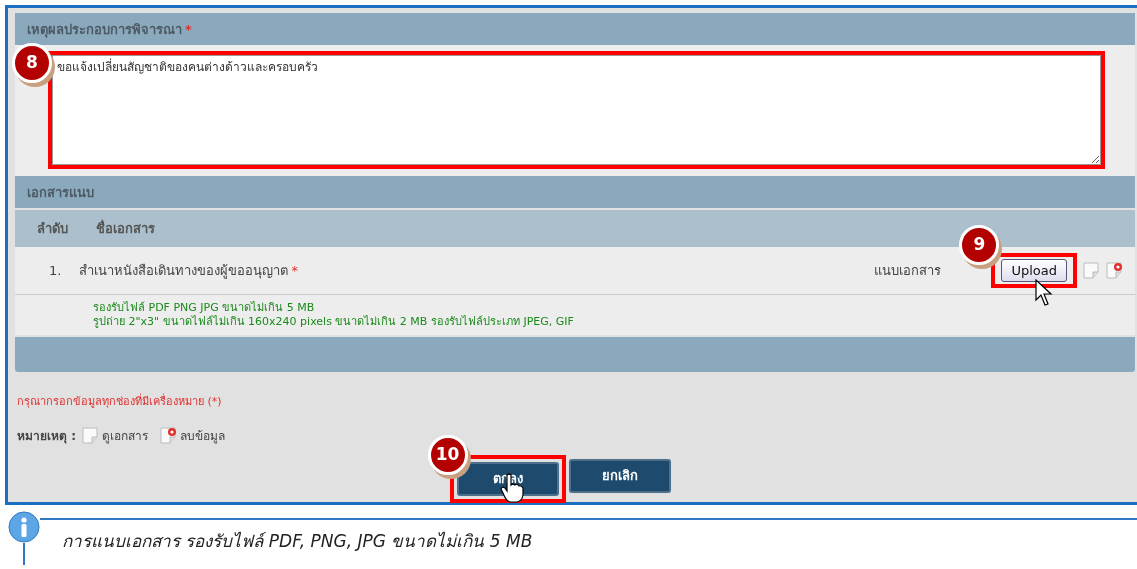 Image resolution: width=1137 pixels, height=569 pixels. Describe the element at coordinates (125, 436) in the screenshot. I see `legend-text: ดูเอกสาร` at that location.